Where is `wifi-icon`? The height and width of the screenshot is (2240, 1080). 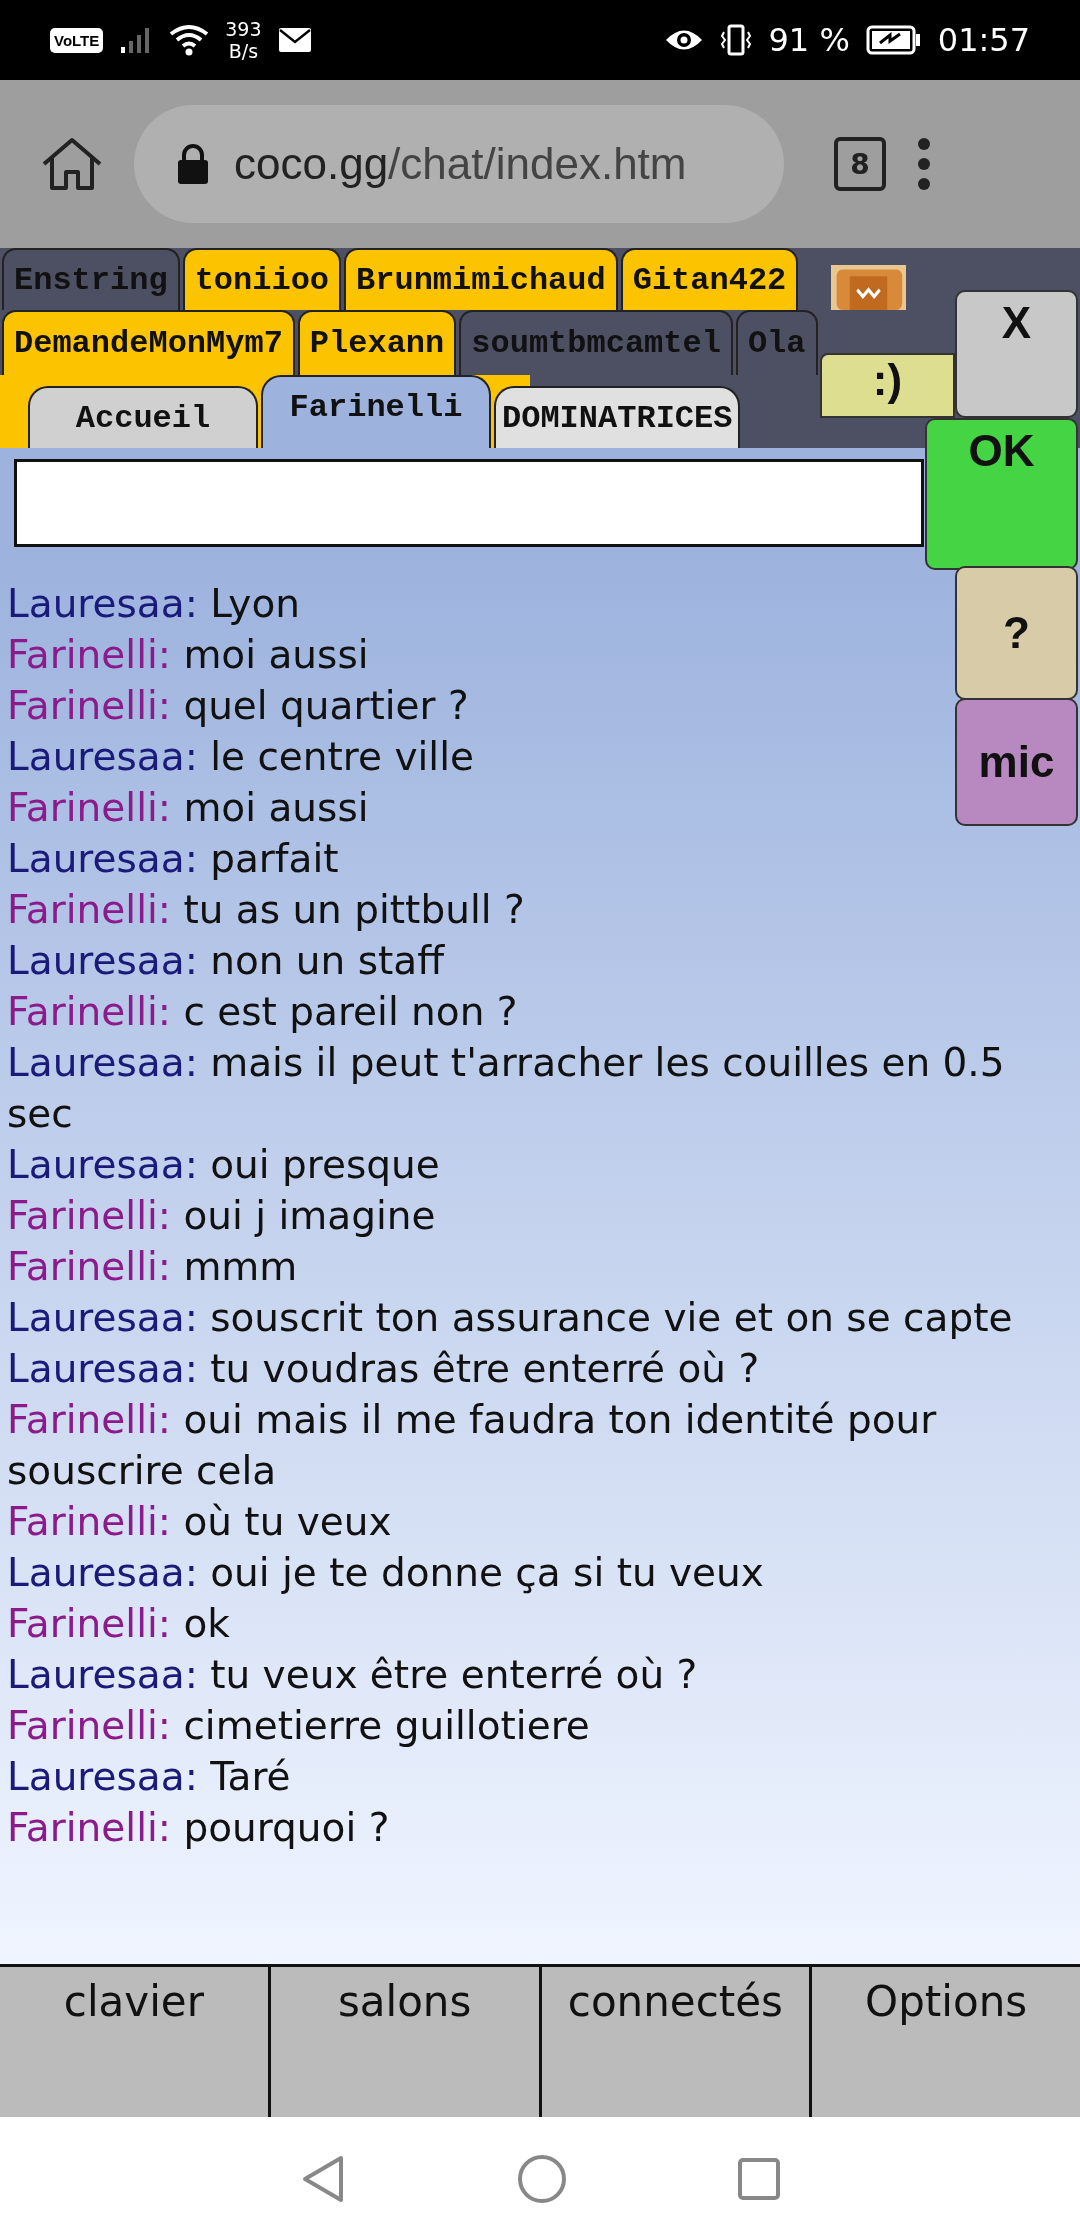
wifi-icon is located at coordinates (189, 40).